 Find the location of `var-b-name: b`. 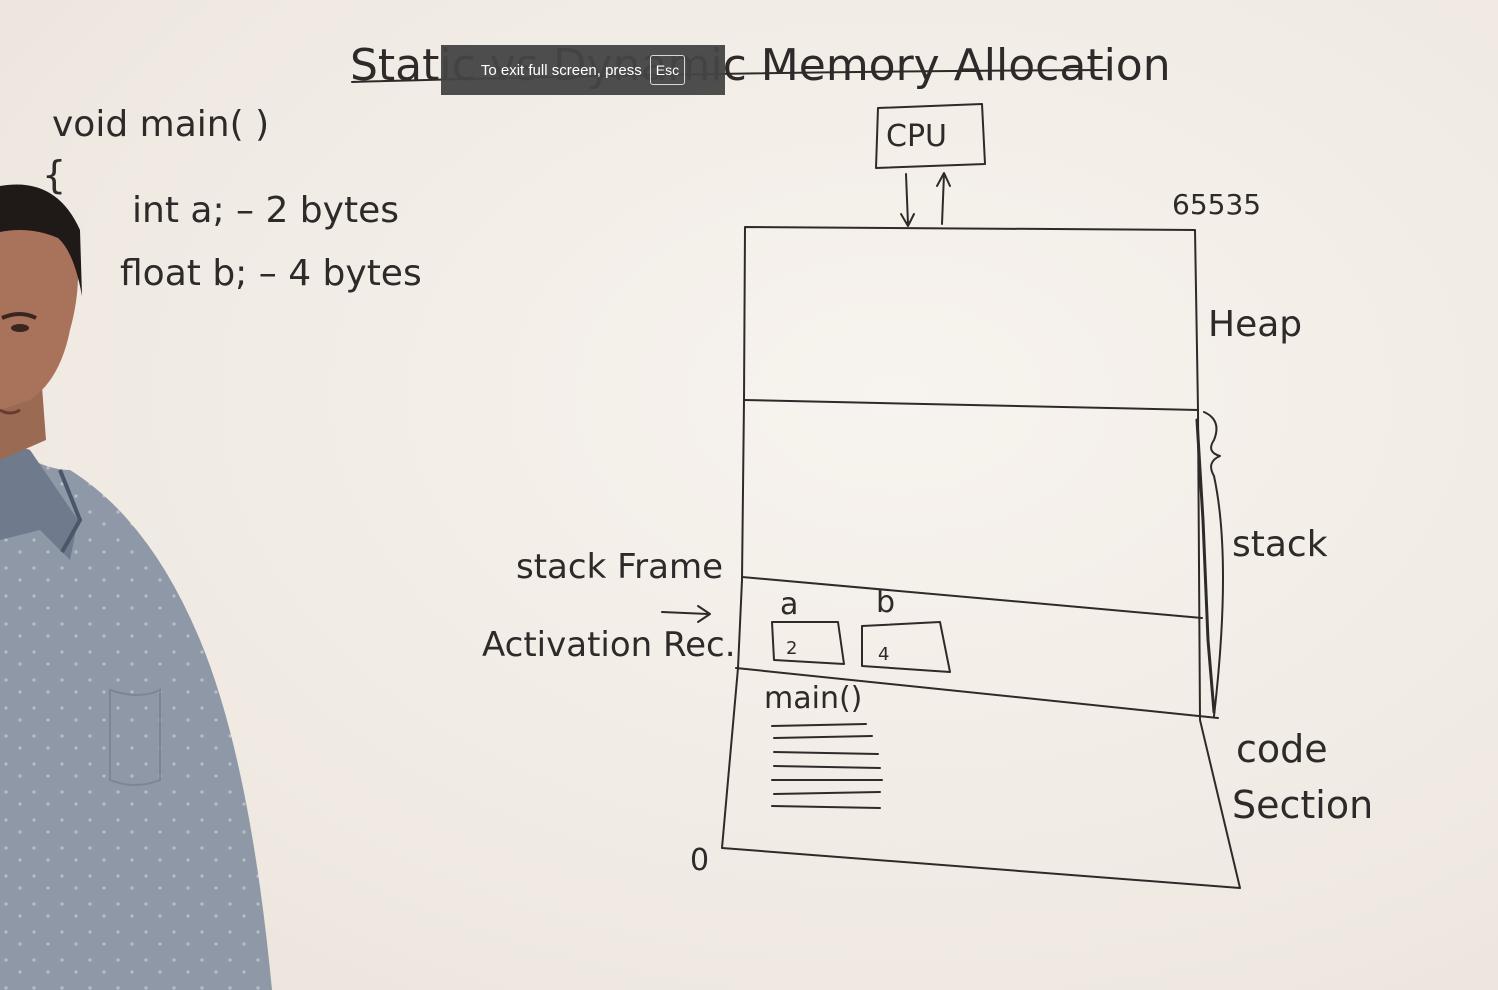

var-b-name: b is located at coordinates (885, 602).